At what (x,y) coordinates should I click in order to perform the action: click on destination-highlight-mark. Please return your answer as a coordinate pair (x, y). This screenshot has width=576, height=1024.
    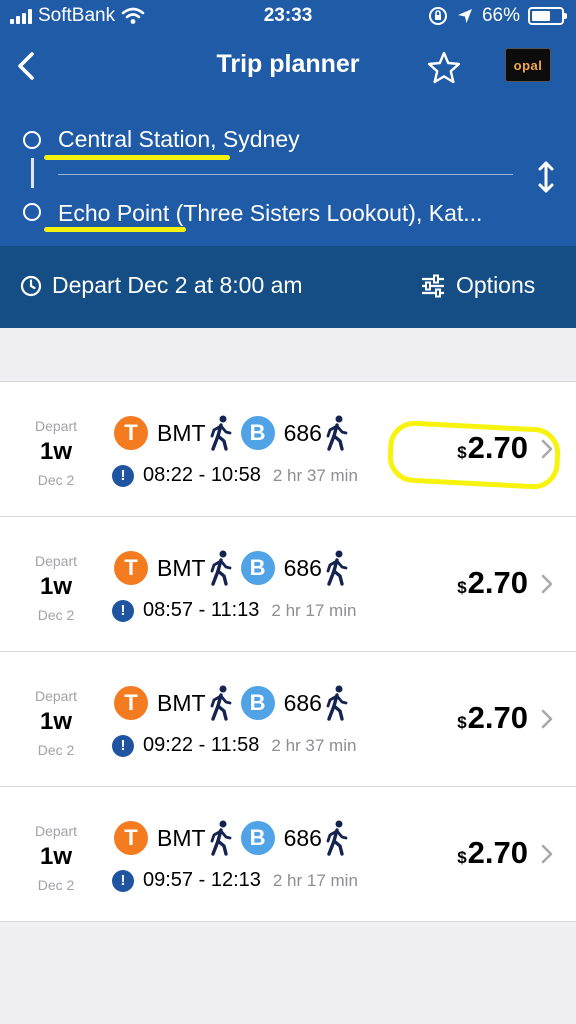
    Looking at the image, I should click on (115, 229).